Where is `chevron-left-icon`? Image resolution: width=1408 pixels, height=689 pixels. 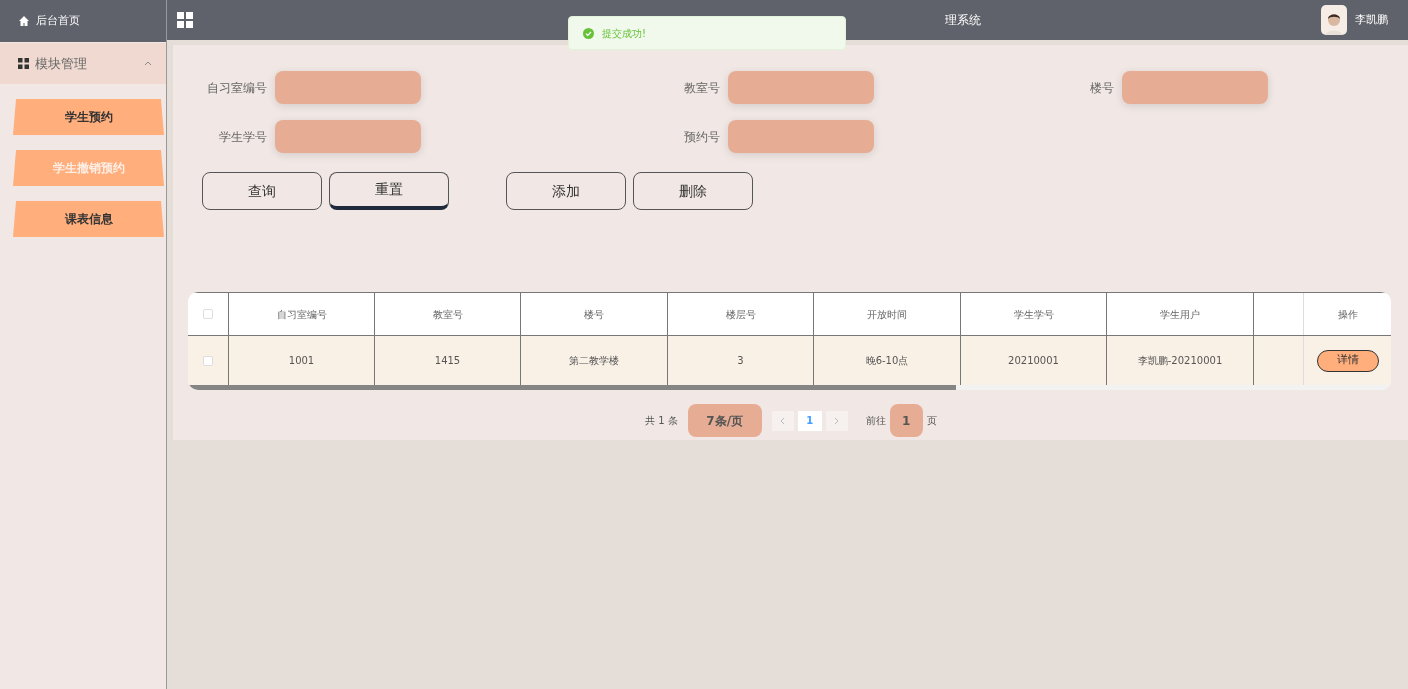 chevron-left-icon is located at coordinates (783, 420).